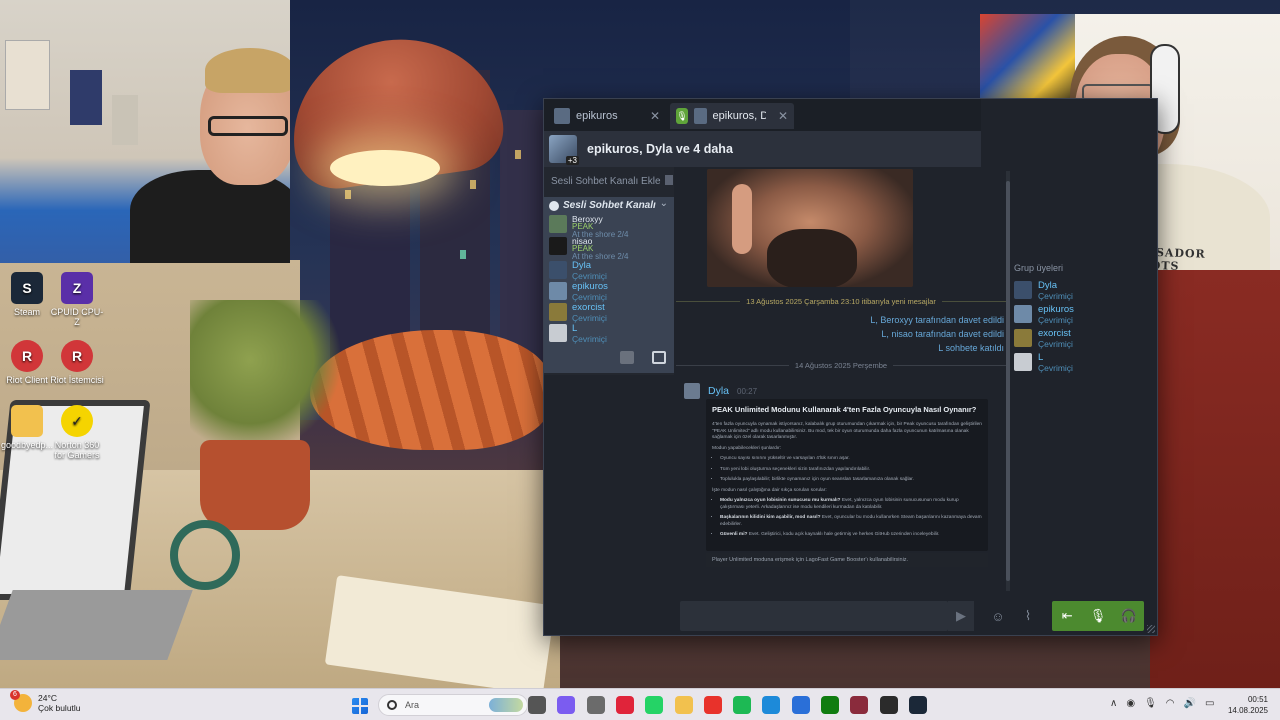 The image size is (1280, 720). Describe the element at coordinates (739, 116) in the screenshot. I see `tab-label: epikuros, Dyla` at that location.